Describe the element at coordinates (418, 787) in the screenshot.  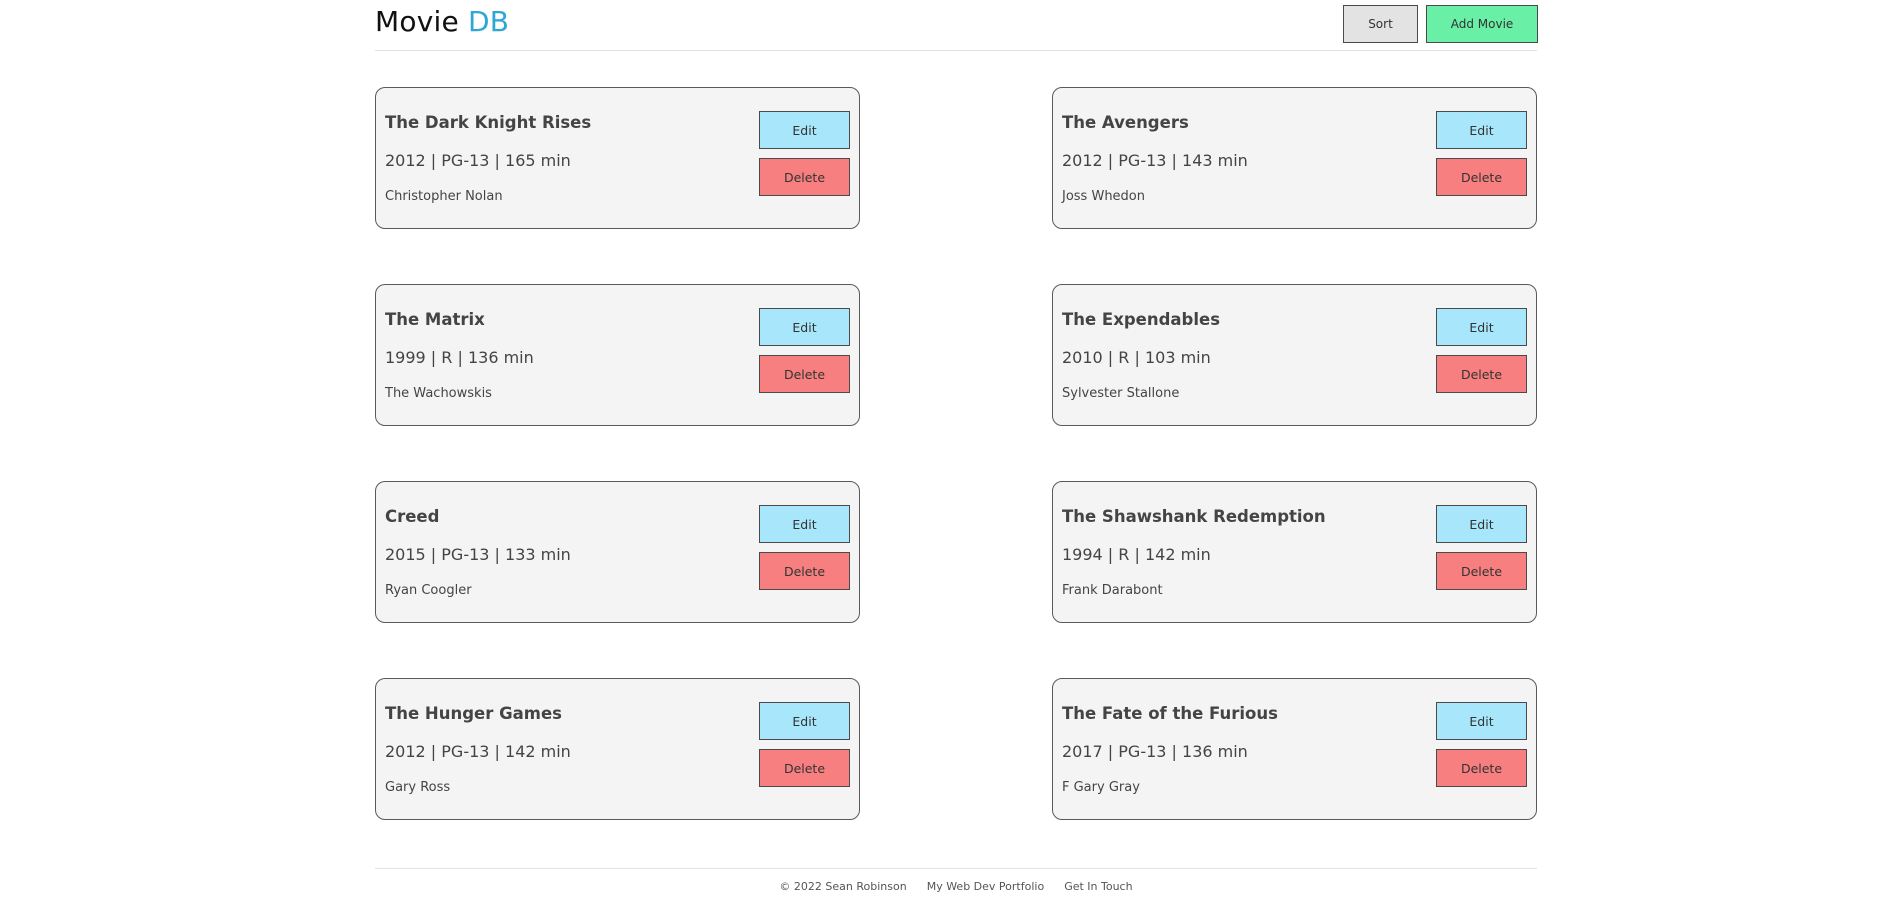
I see `movie-director: Gary Ross` at that location.